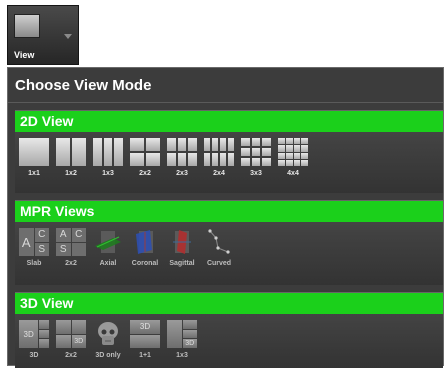 The width and height of the screenshot is (444, 368). I want to click on skull-icon, so click(108, 333).